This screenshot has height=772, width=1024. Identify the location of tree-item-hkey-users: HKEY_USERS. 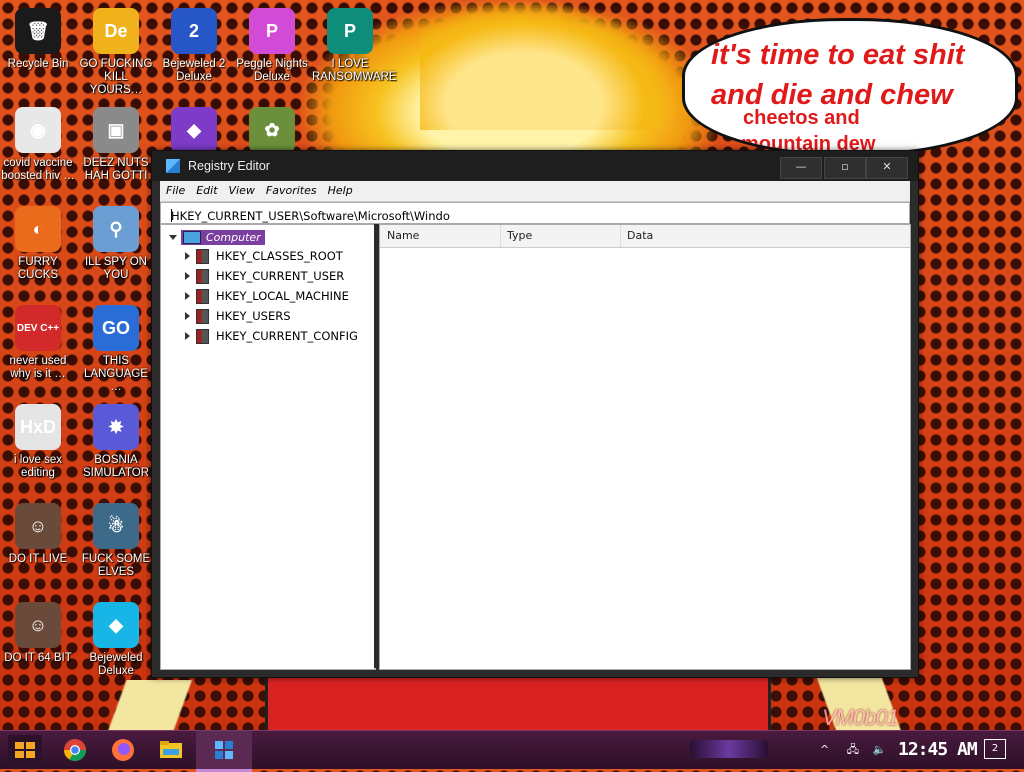
(238, 316).